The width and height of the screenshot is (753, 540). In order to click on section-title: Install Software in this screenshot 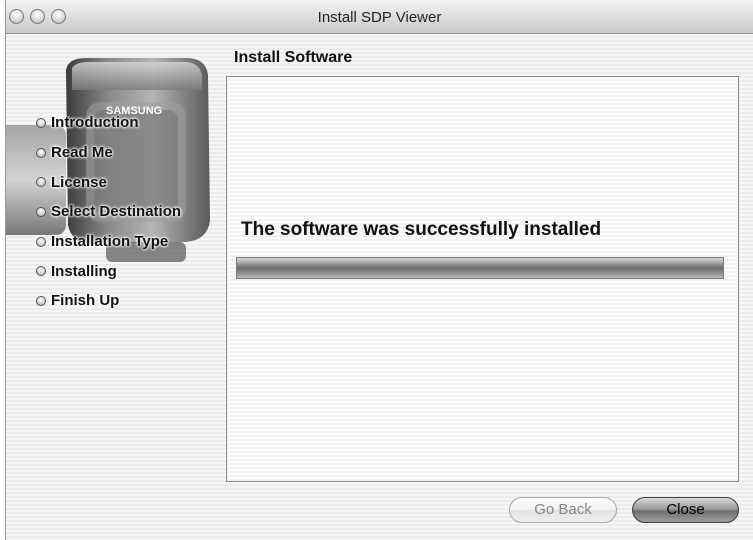, I will do `click(293, 57)`.